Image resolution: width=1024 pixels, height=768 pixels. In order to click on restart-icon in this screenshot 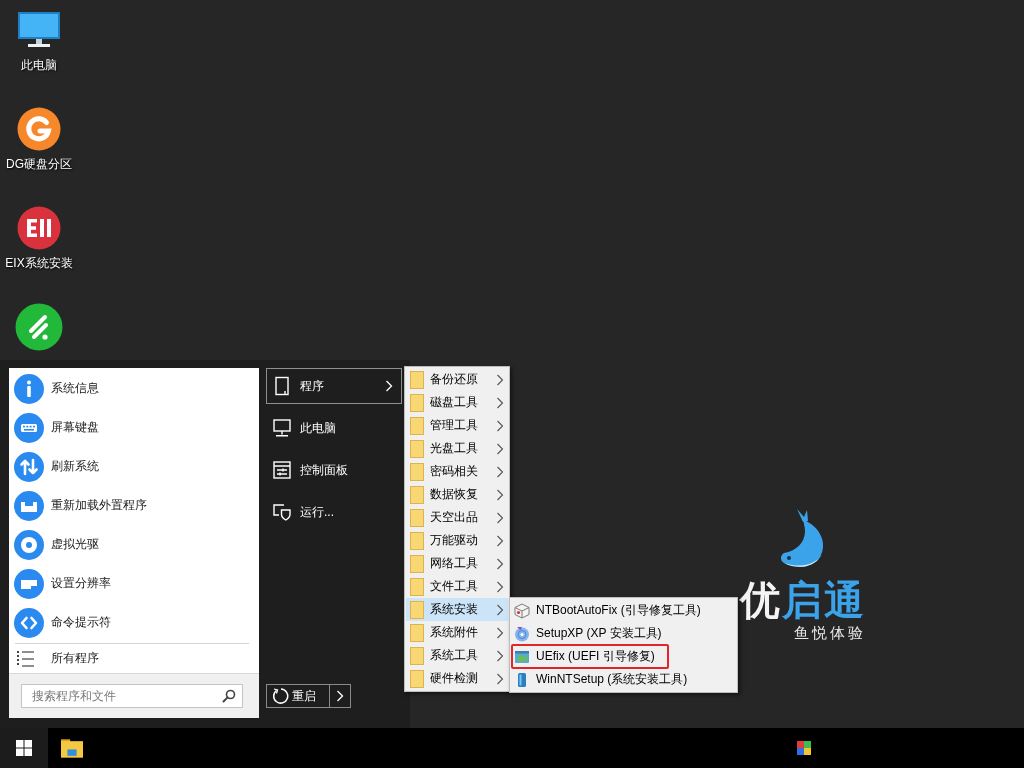, I will do `click(280, 696)`.